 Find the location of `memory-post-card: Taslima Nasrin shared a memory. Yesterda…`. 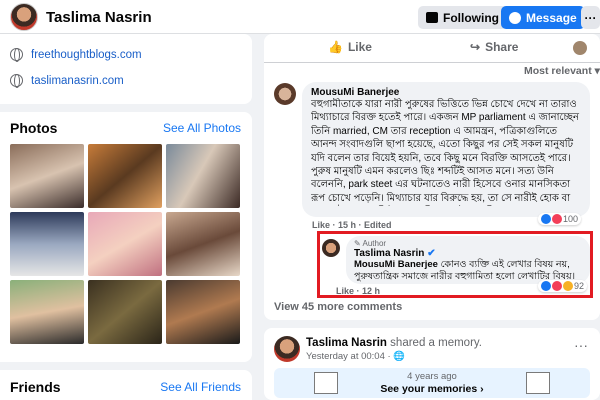

memory-post-card: Taslima Nasrin shared a memory. Yesterda… is located at coordinates (432, 364).